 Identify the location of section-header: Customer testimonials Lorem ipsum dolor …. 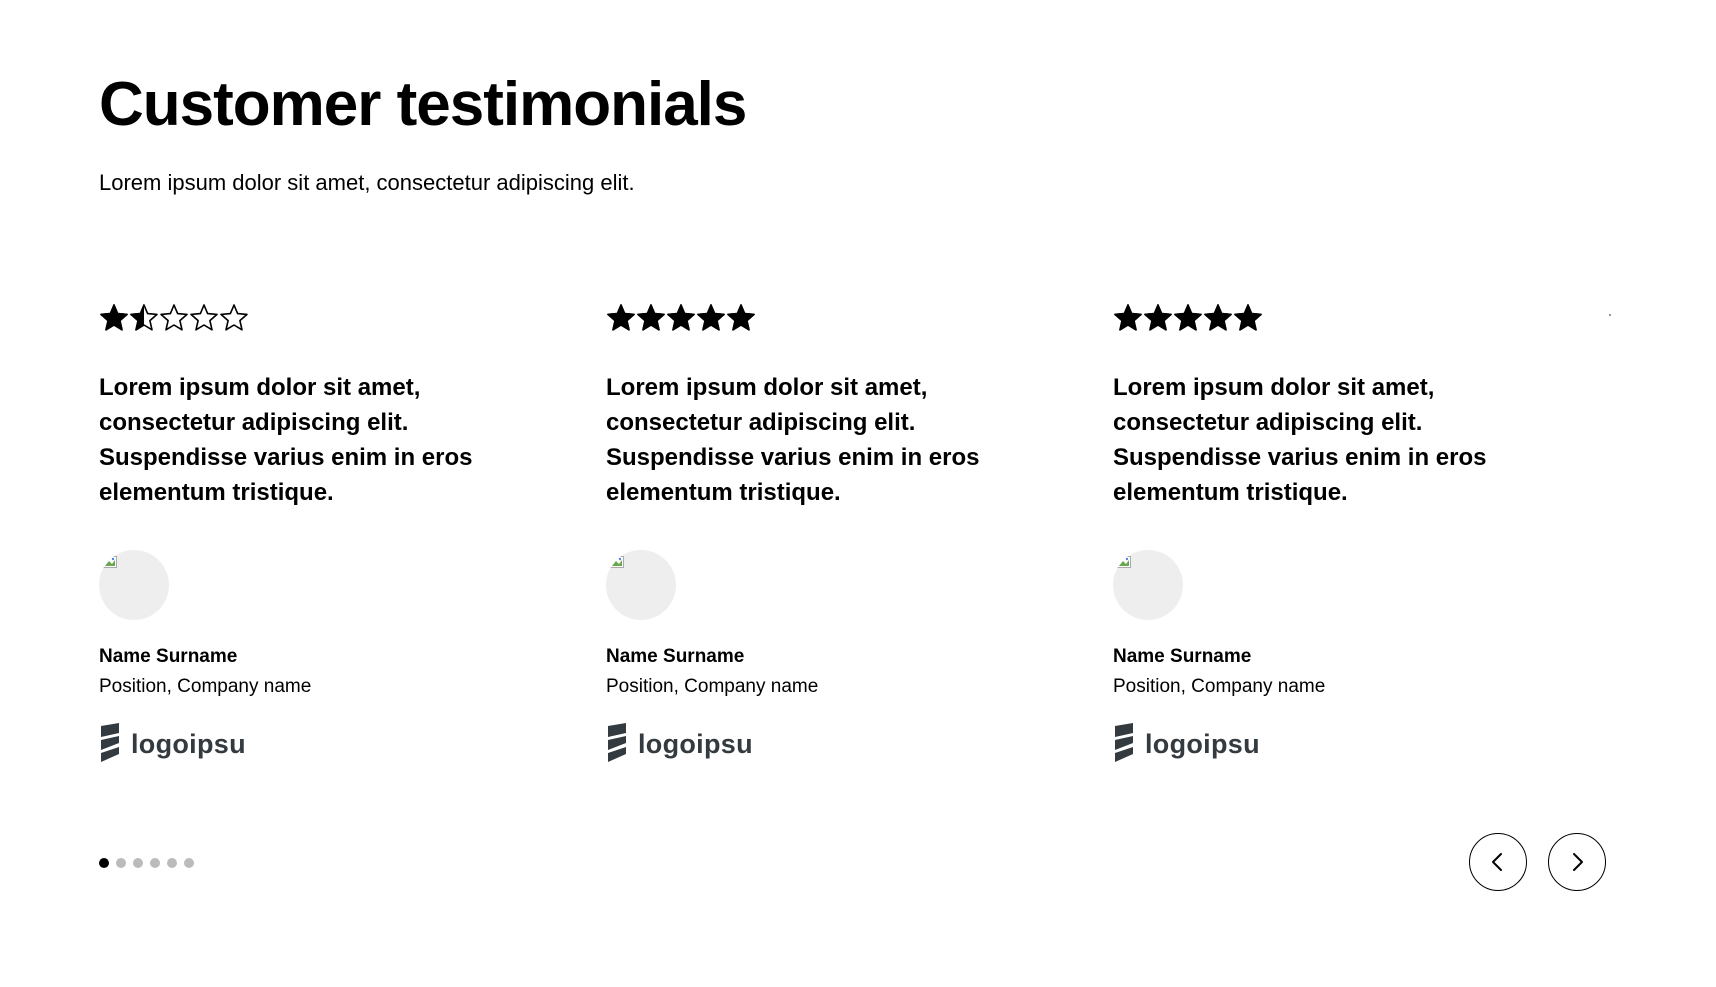
(423, 132).